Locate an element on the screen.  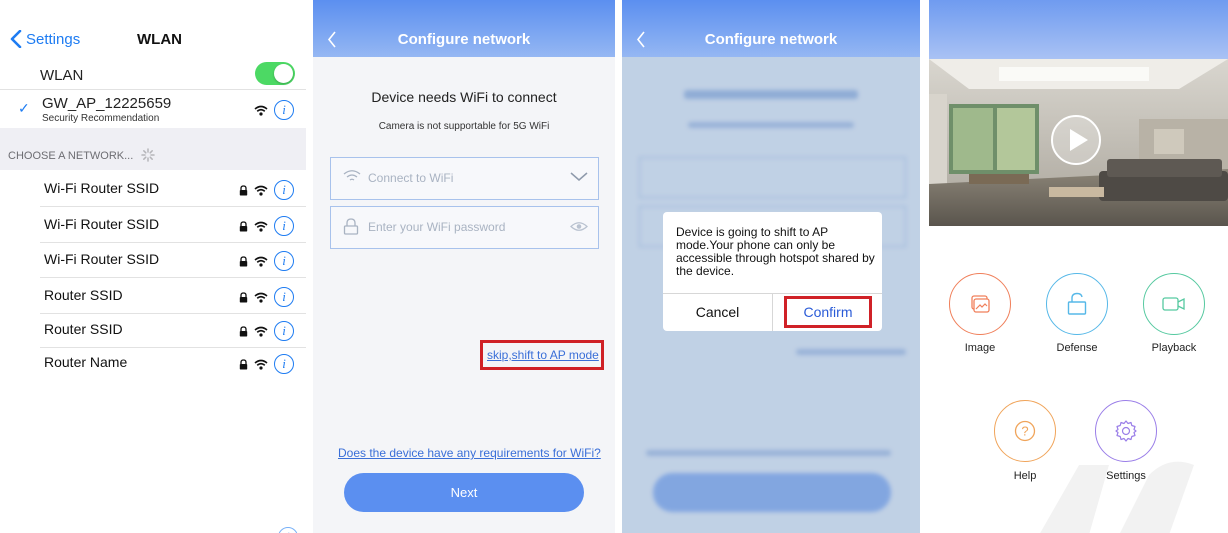
connected-ssid: GW_AP_12225659 is located at coordinates (107, 103).